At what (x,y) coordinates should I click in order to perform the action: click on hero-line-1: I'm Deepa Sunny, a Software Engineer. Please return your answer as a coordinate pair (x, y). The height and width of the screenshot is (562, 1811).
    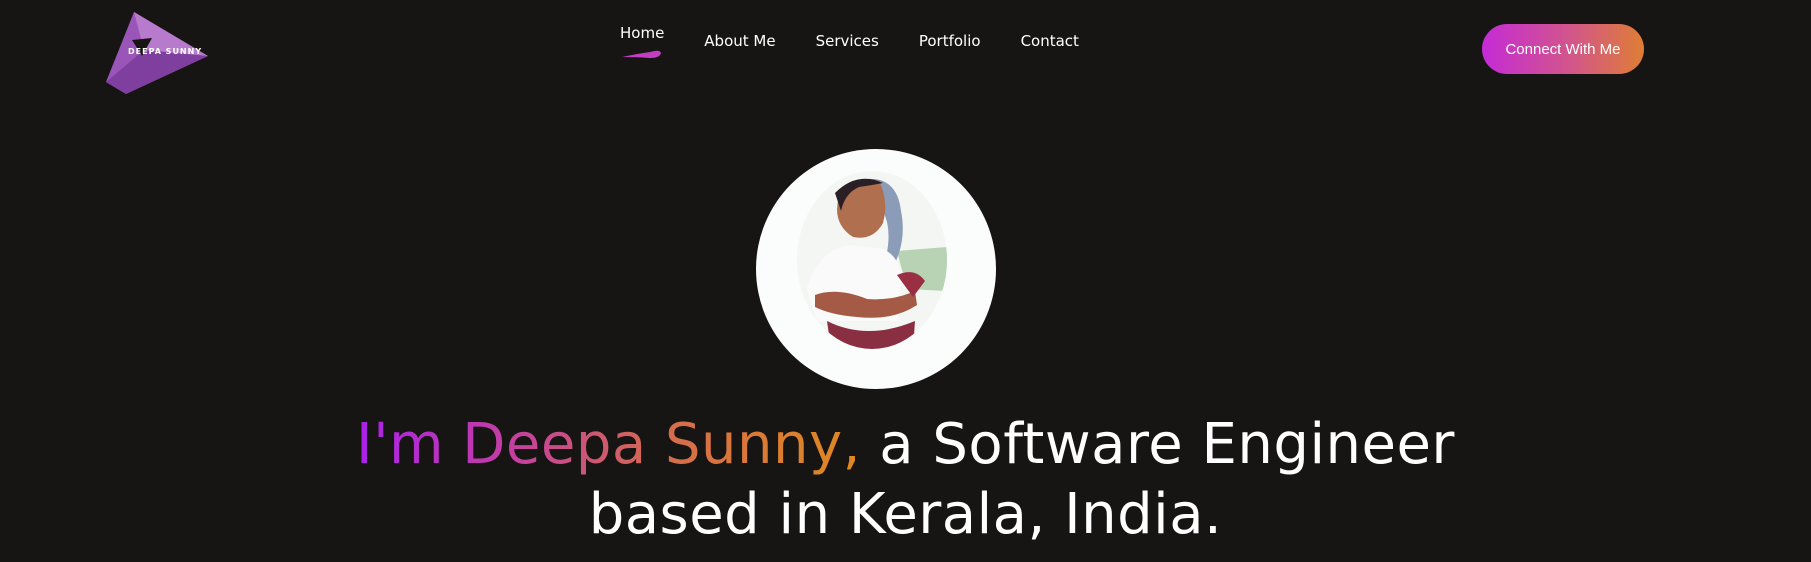
    Looking at the image, I should click on (905, 445).